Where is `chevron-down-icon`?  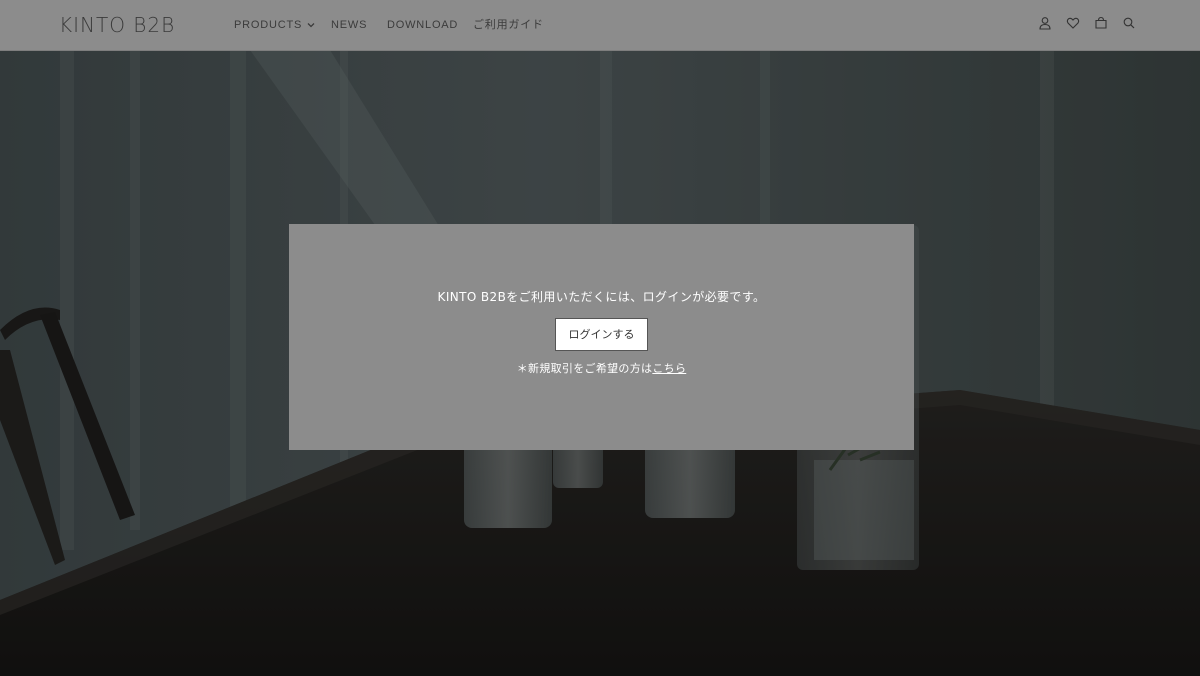 chevron-down-icon is located at coordinates (311, 25).